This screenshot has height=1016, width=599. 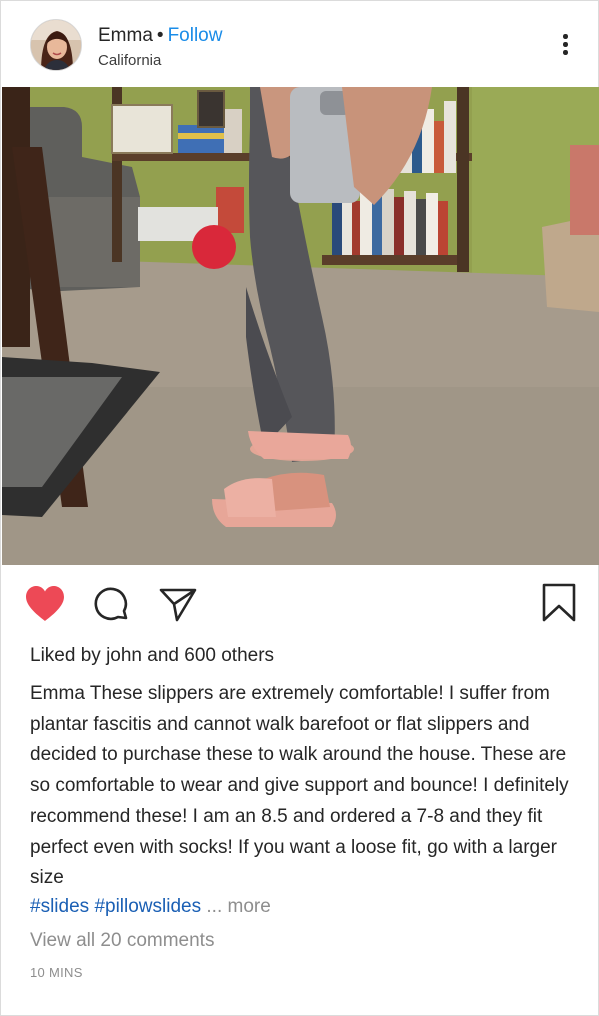 What do you see at coordinates (124, 655) in the screenshot?
I see `liked-by-user: john` at bounding box center [124, 655].